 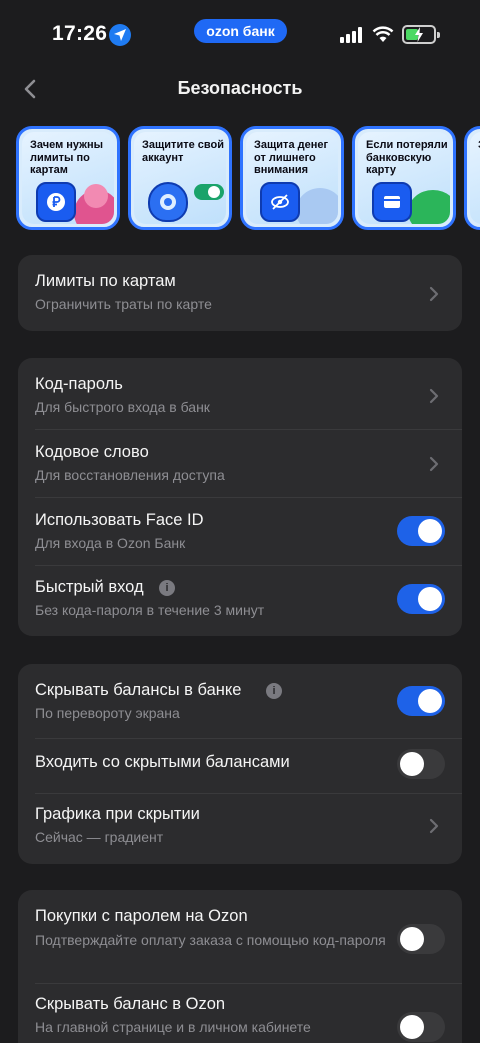 What do you see at coordinates (162, 762) in the screenshot?
I see `enter-hidden-title: Входить со скрытыми балансами` at bounding box center [162, 762].